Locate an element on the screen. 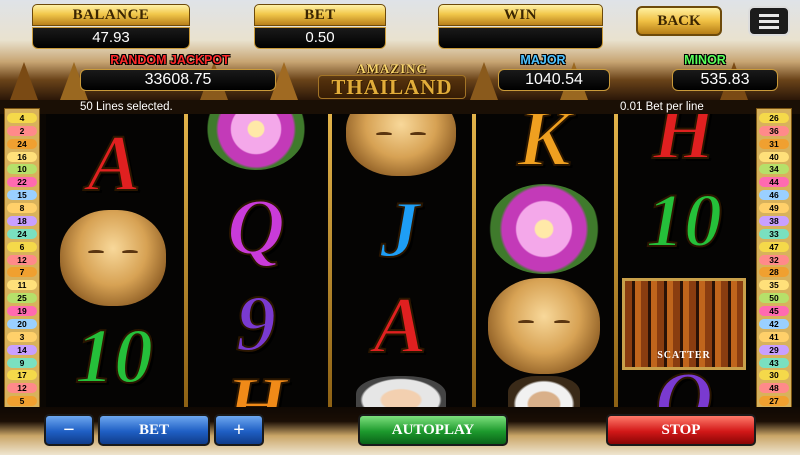 This screenshot has width=800, height=455. payline-badge: 49 is located at coordinates (774, 208).